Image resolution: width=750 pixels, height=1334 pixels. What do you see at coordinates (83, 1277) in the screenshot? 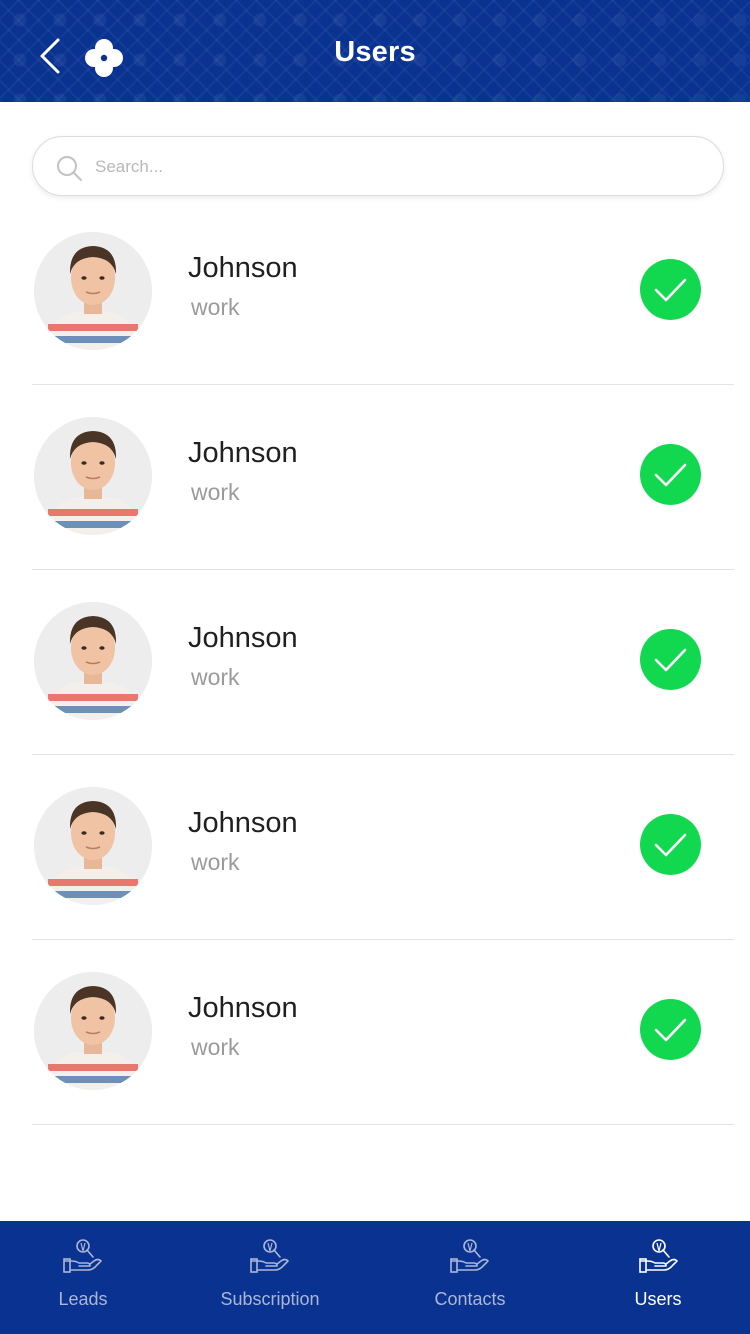
I see `tab-leads: Leads` at bounding box center [83, 1277].